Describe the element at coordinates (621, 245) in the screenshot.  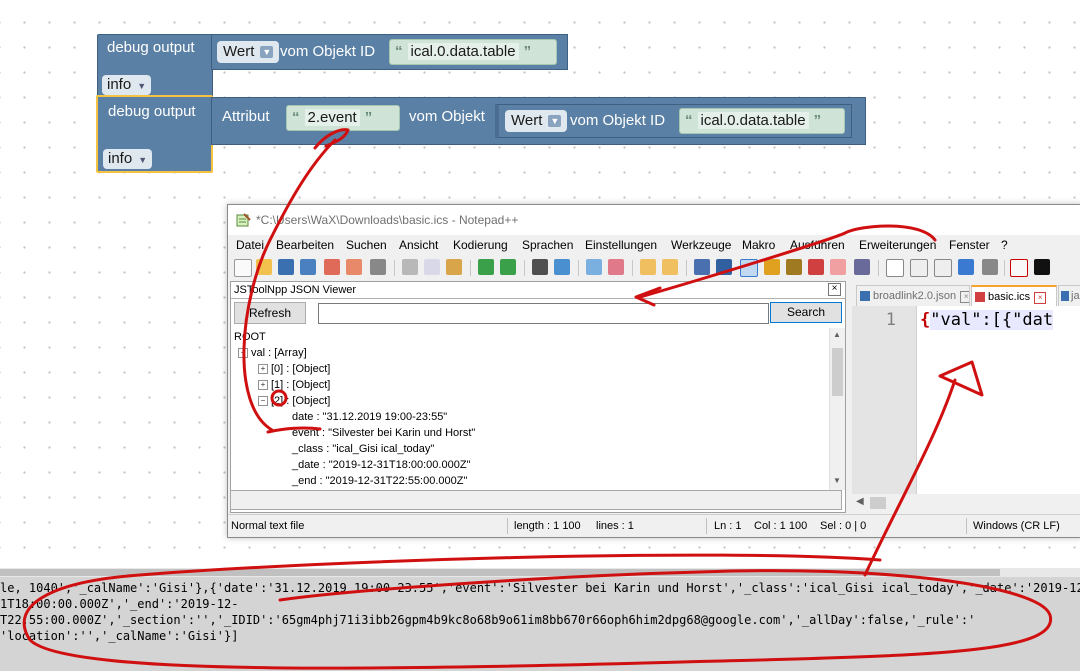
I see `menu-einstellungen: Einstellungen` at that location.